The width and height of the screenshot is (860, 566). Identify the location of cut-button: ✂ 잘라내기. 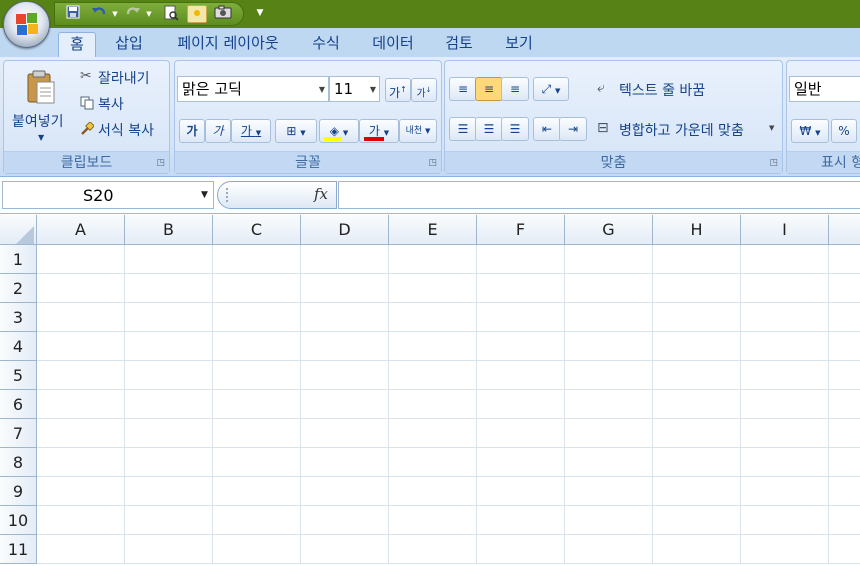
(123, 78).